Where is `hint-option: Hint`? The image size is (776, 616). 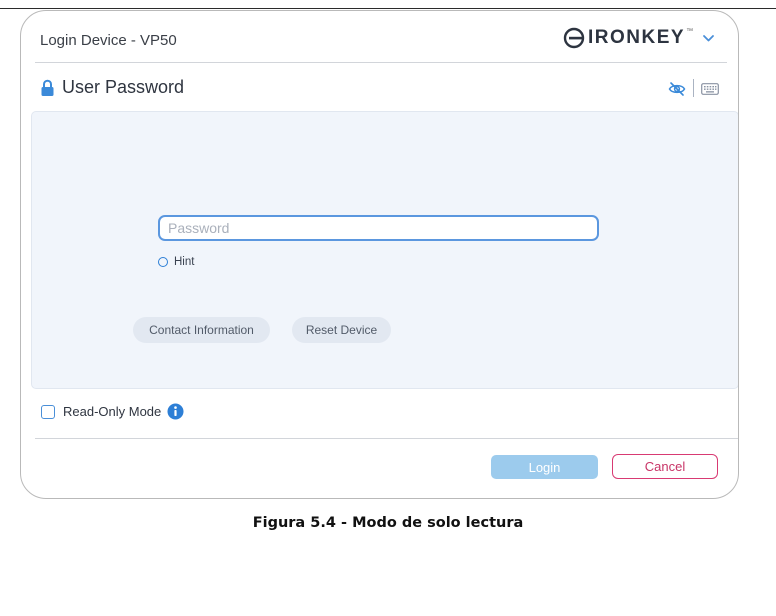
hint-option: Hint is located at coordinates (176, 262).